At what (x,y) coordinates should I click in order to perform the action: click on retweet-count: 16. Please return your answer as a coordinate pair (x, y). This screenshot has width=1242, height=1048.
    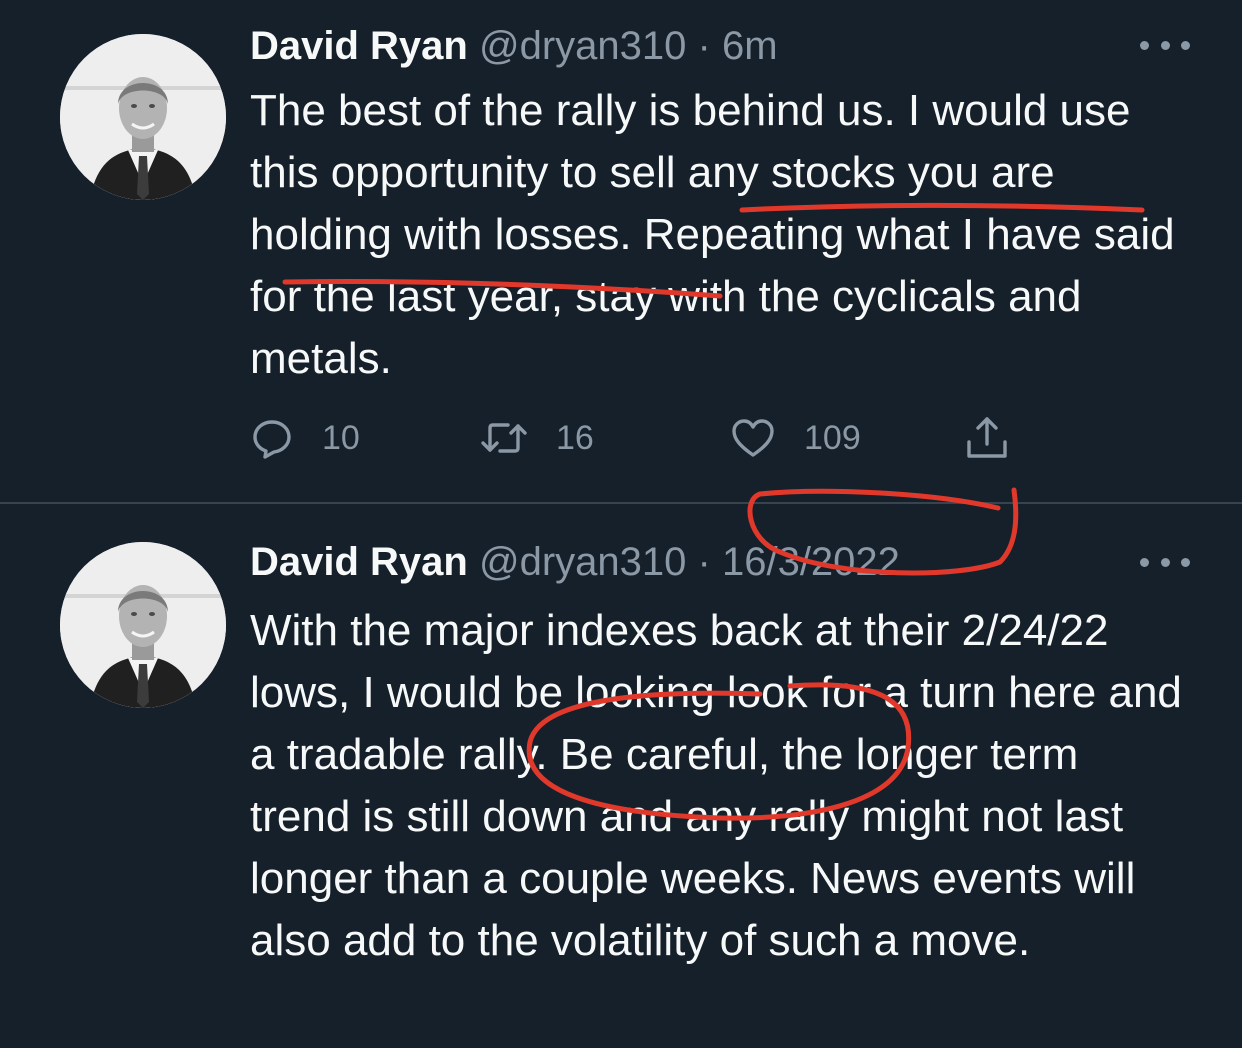
    Looking at the image, I should click on (575, 437).